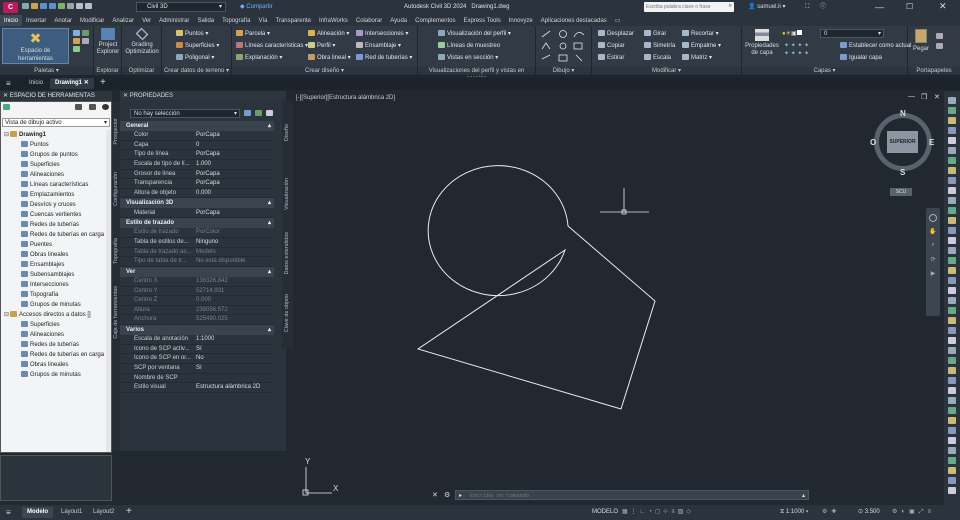 This screenshot has width=960, height=520. What do you see at coordinates (793, 54) in the screenshot?
I see `layer-unisolate-icon: ✦` at bounding box center [793, 54].